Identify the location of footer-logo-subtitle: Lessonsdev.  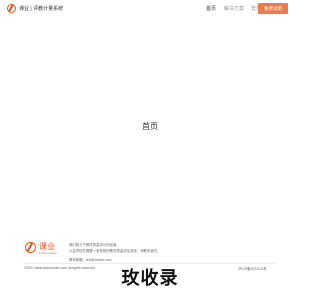
(48, 253).